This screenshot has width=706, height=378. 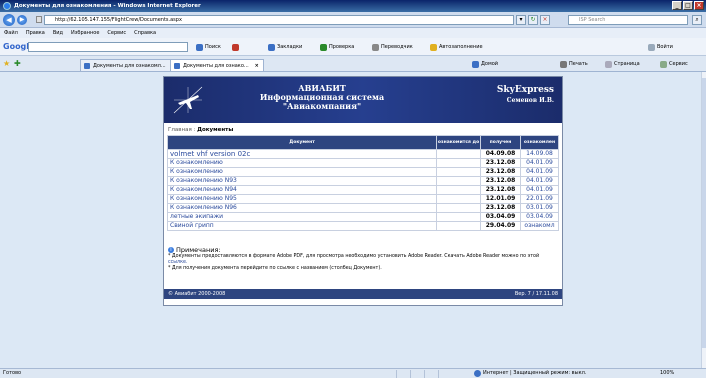 What do you see at coordinates (203, 180) in the screenshot?
I see `document-link: К ознакомлению N93` at bounding box center [203, 180].